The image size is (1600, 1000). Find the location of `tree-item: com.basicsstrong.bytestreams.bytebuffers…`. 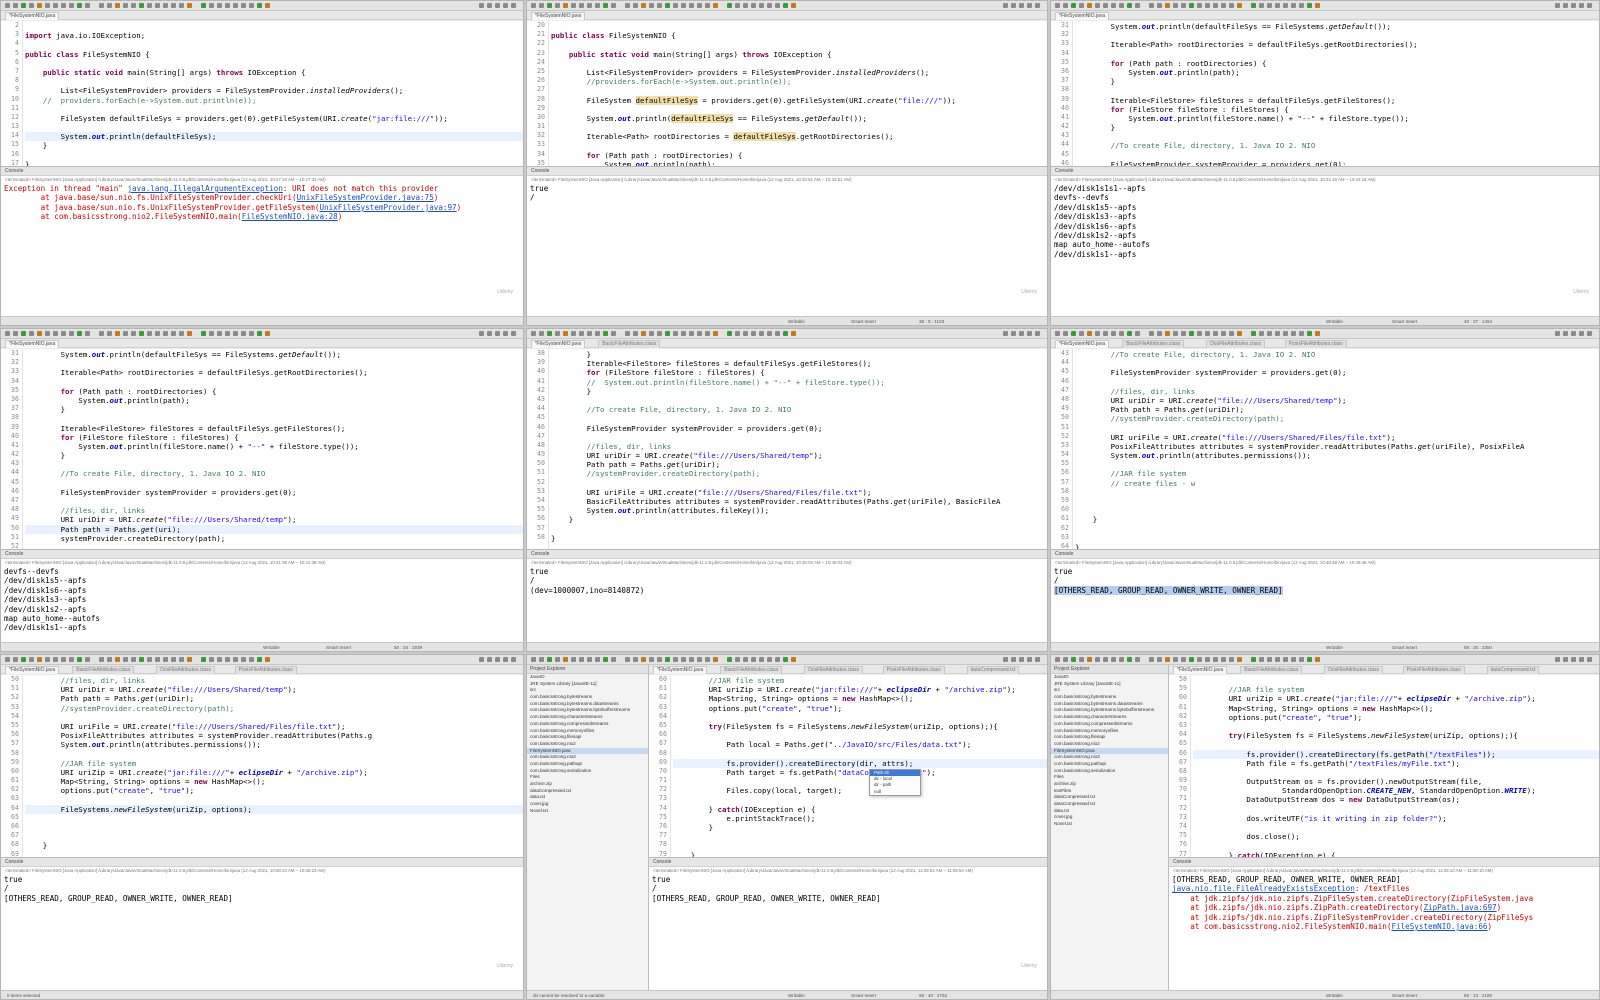

tree-item: com.basicsstrong.bytestreams.bytebuffers… is located at coordinates (1109, 710).